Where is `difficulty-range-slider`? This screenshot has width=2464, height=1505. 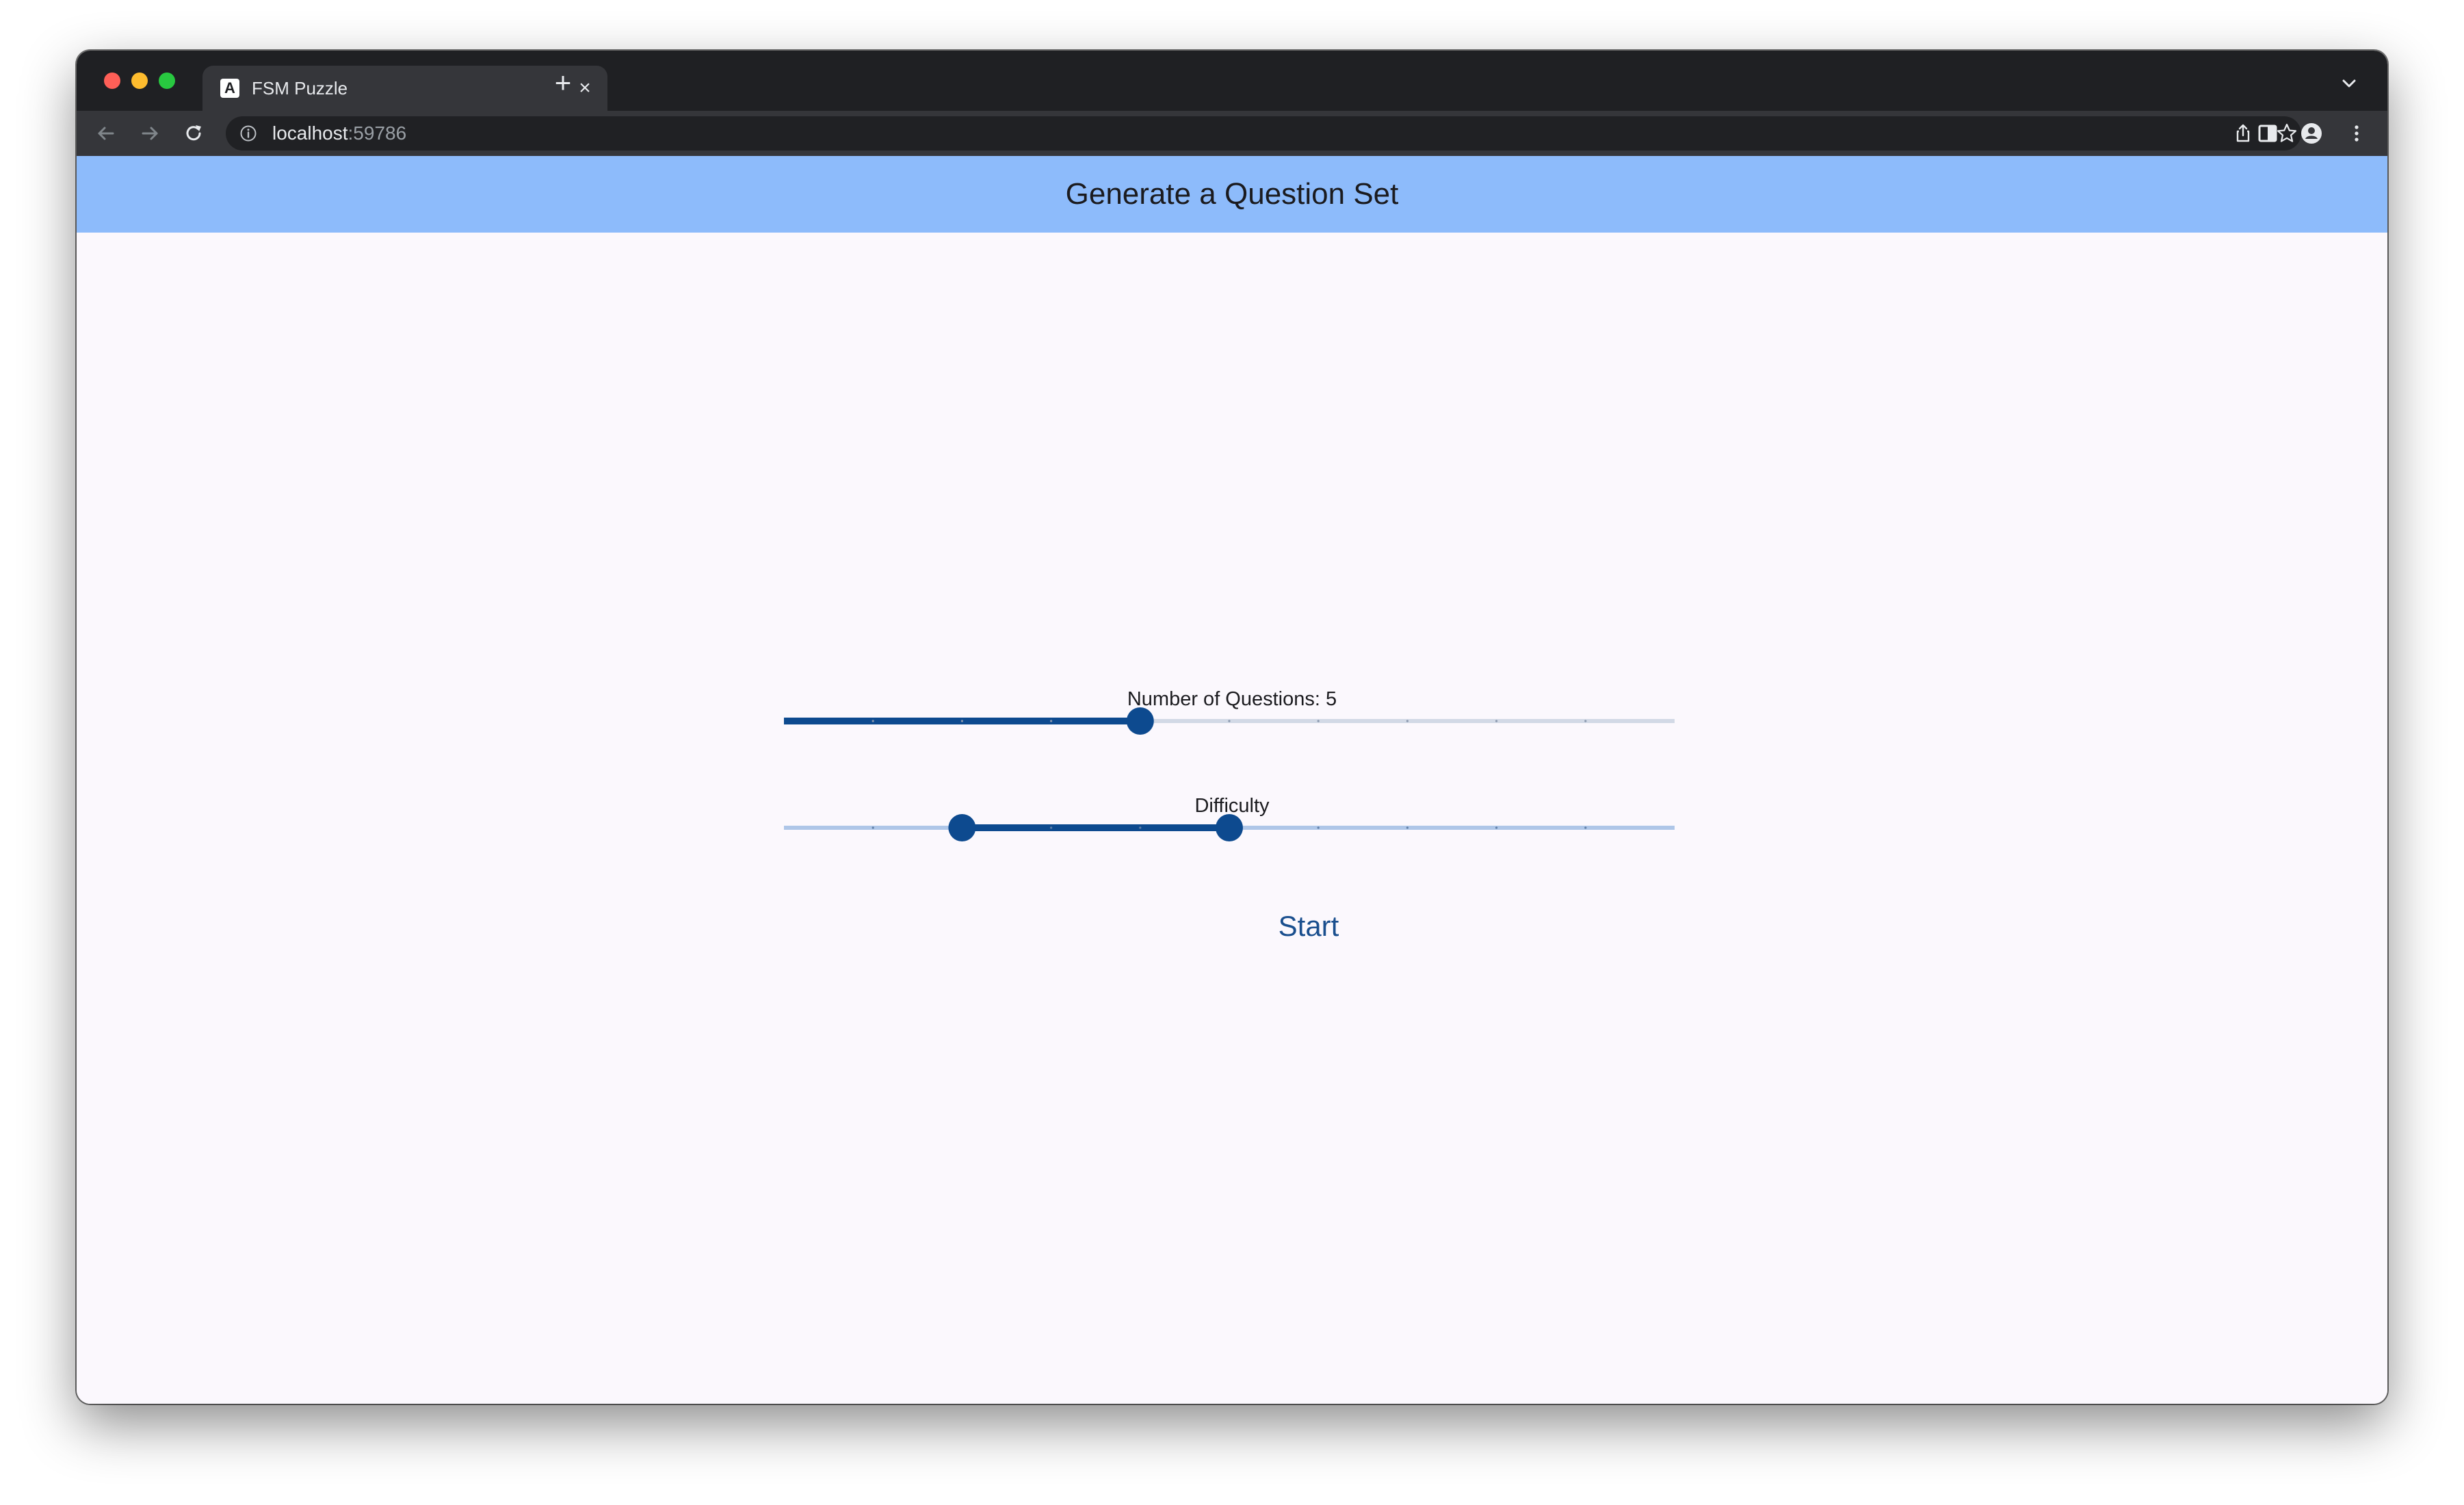
difficulty-range-slider is located at coordinates (1229, 827).